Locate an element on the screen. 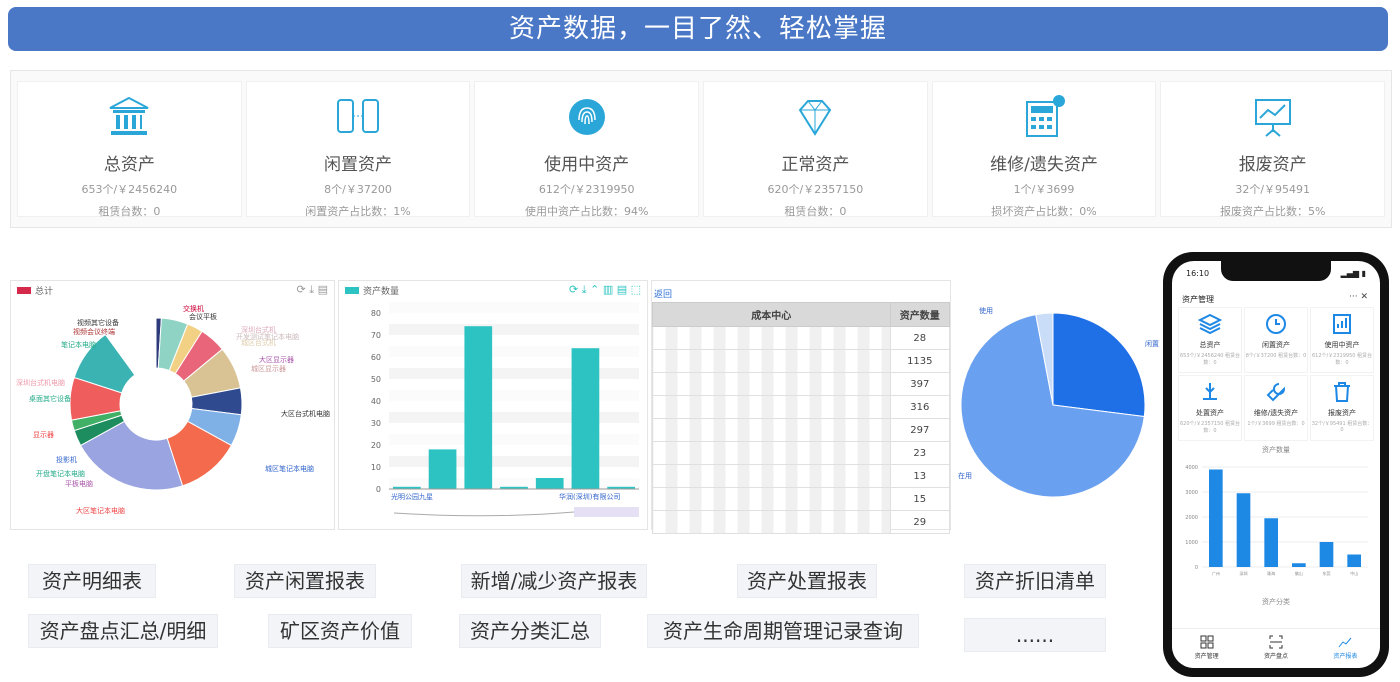 Image resolution: width=1400 pixels, height=682 pixels. donut-label: 视频其它设备 is located at coordinates (98, 322).